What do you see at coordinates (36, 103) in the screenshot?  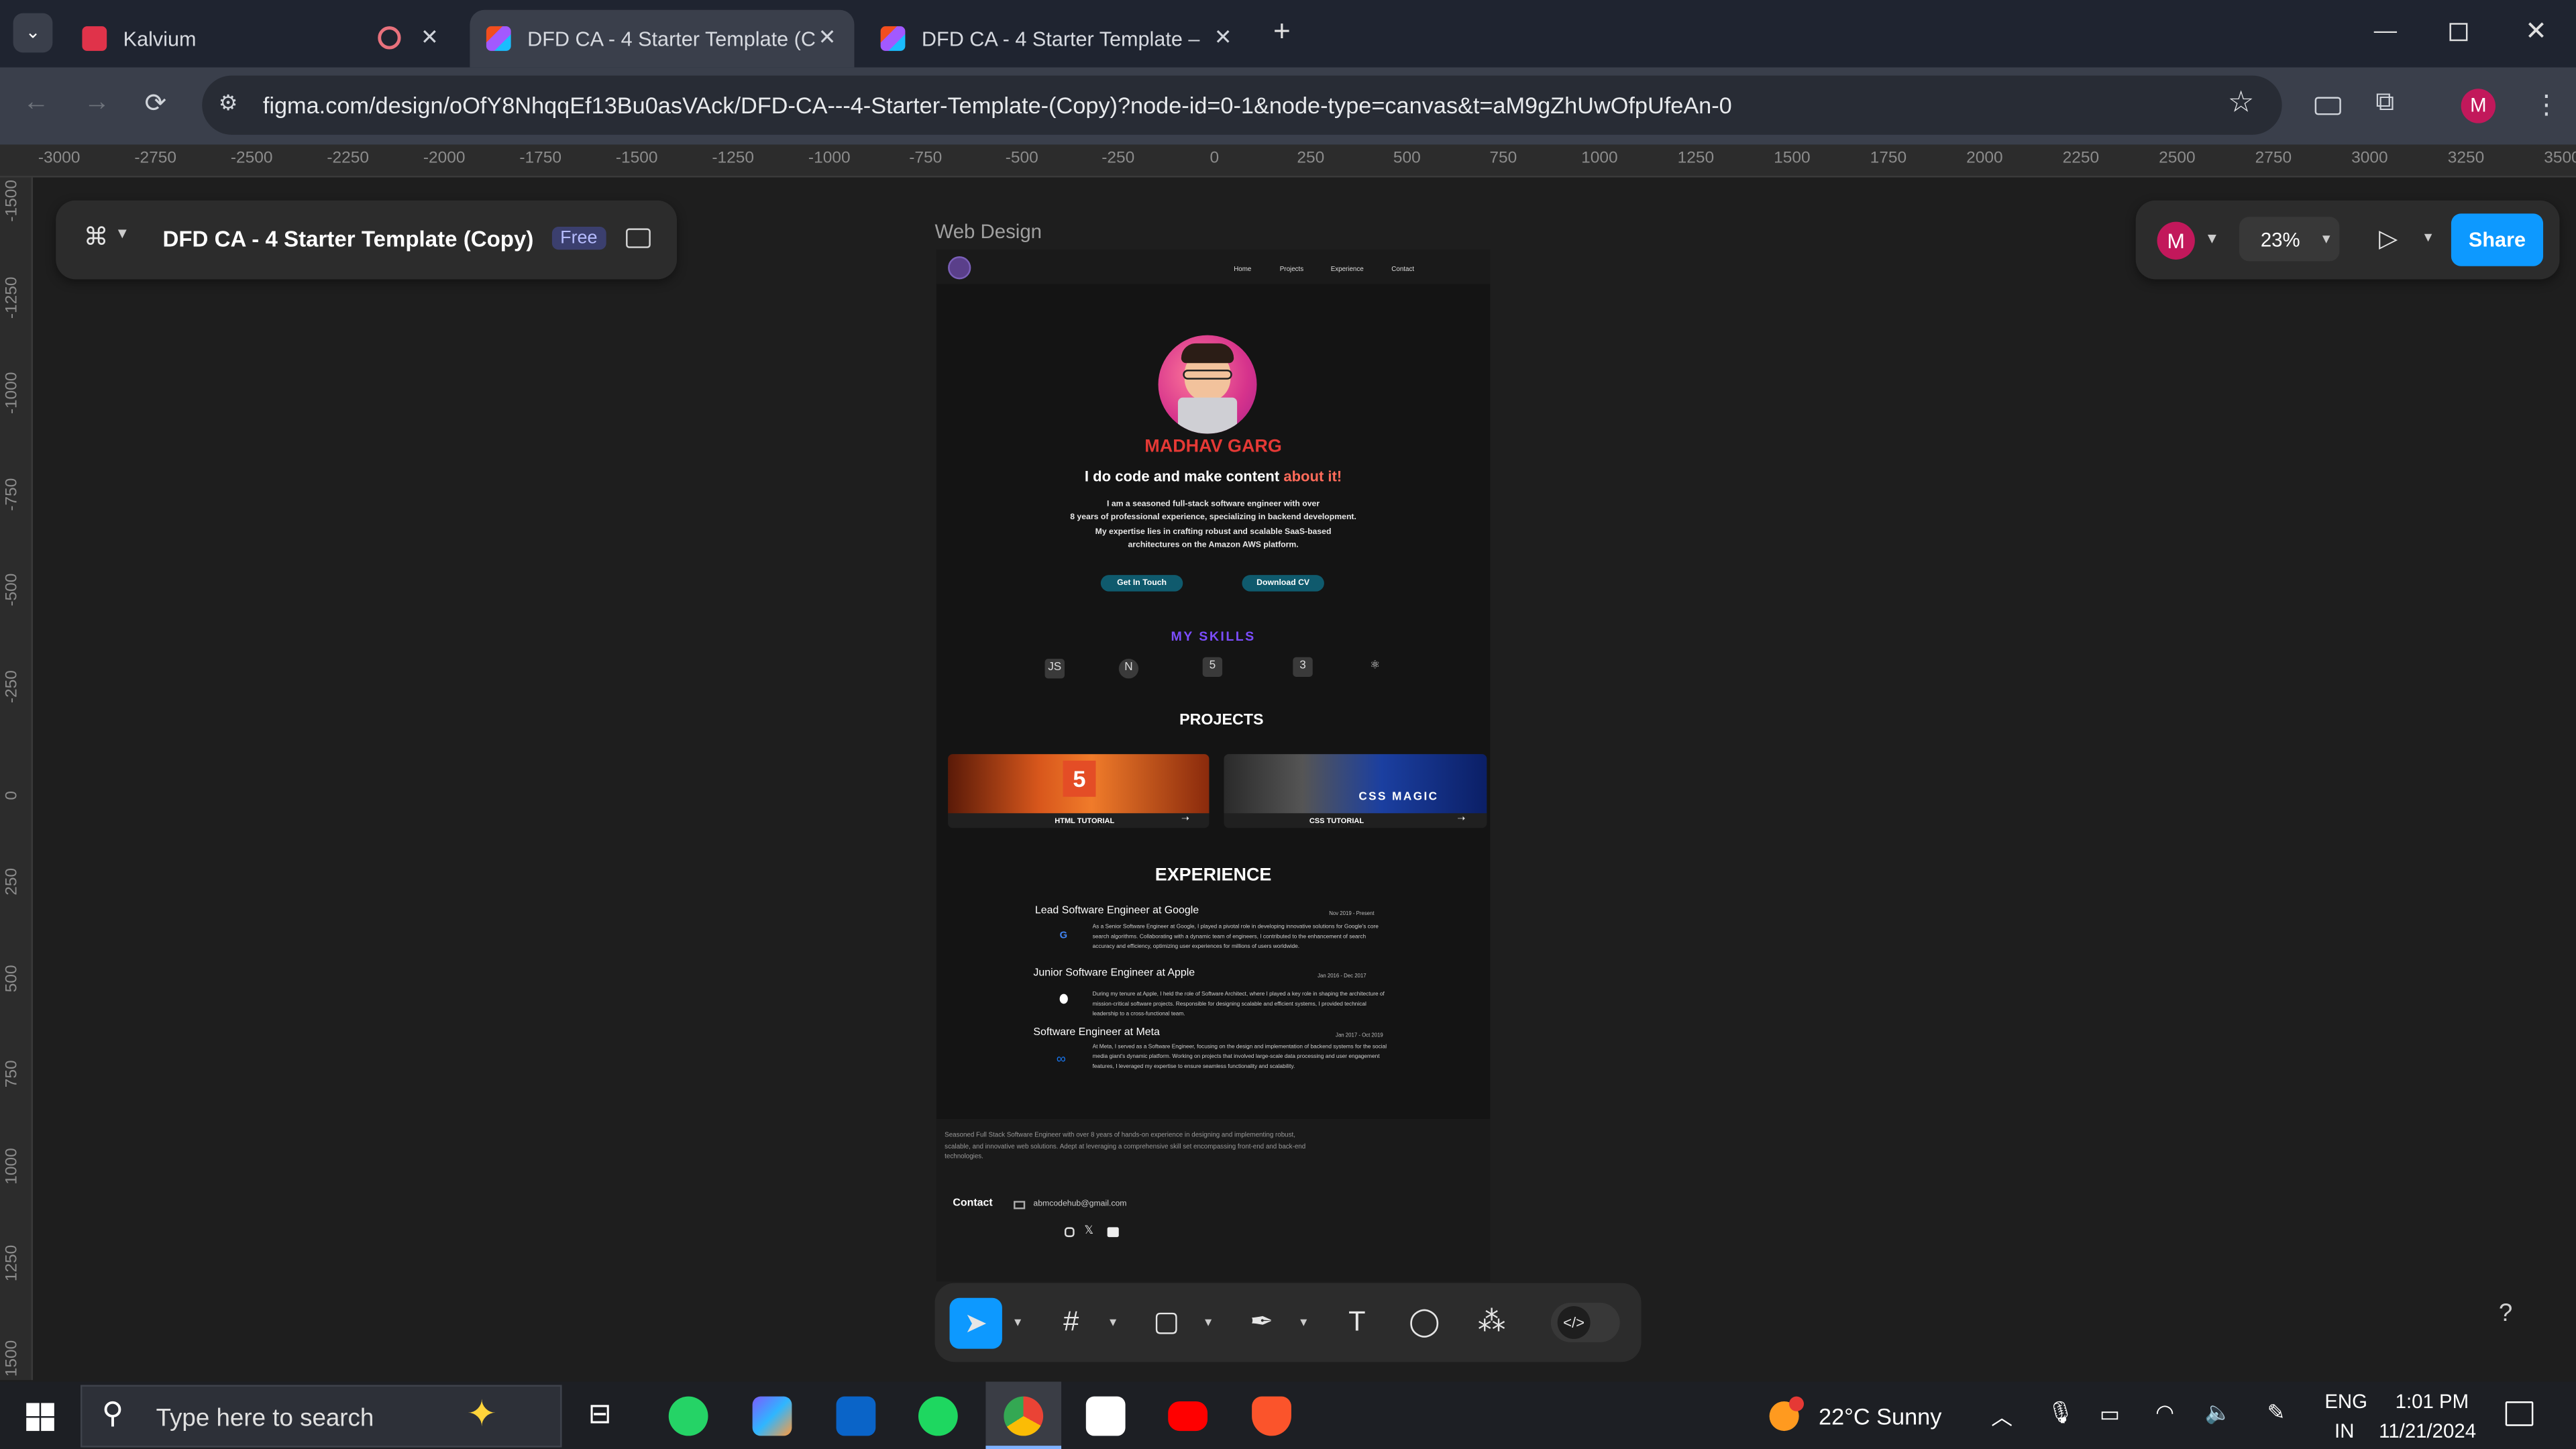 I see `back-arrow-icon: ←` at bounding box center [36, 103].